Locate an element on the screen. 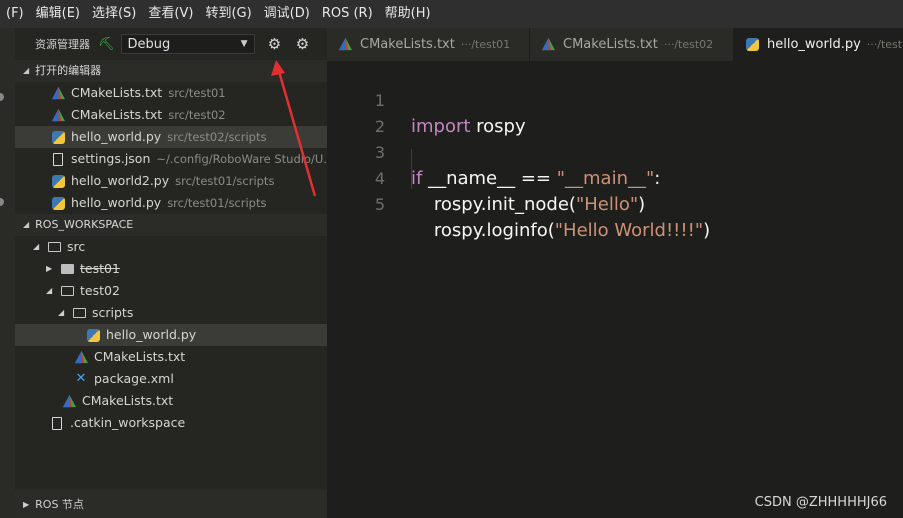 This screenshot has width=903, height=518. gear-run-icon: ⚙ is located at coordinates (303, 44).